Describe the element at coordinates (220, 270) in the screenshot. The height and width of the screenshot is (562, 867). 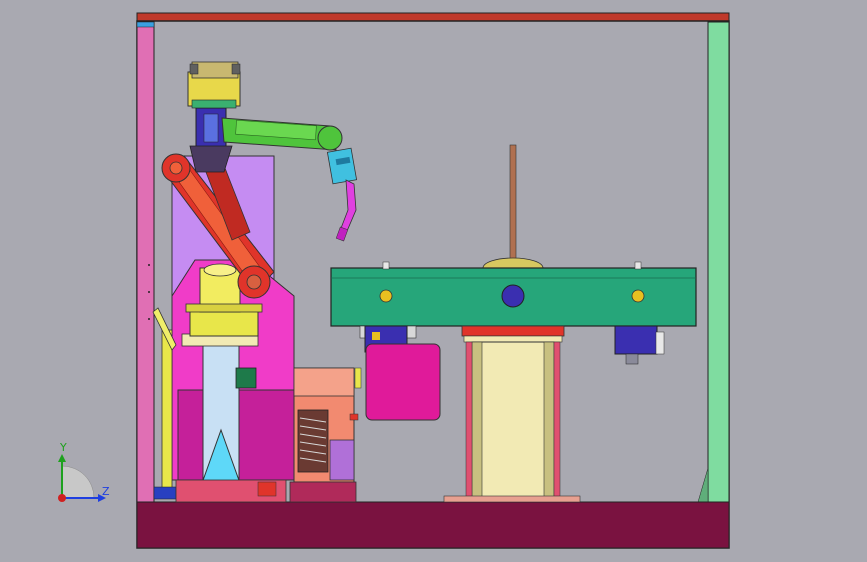
I see `turret-cap` at that location.